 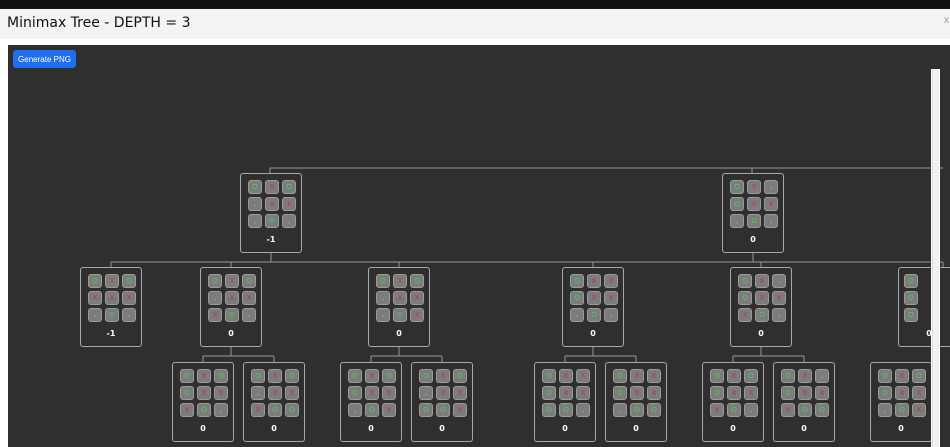 I want to click on tree-node: O X O X X X. O. -1, so click(x=111, y=307).